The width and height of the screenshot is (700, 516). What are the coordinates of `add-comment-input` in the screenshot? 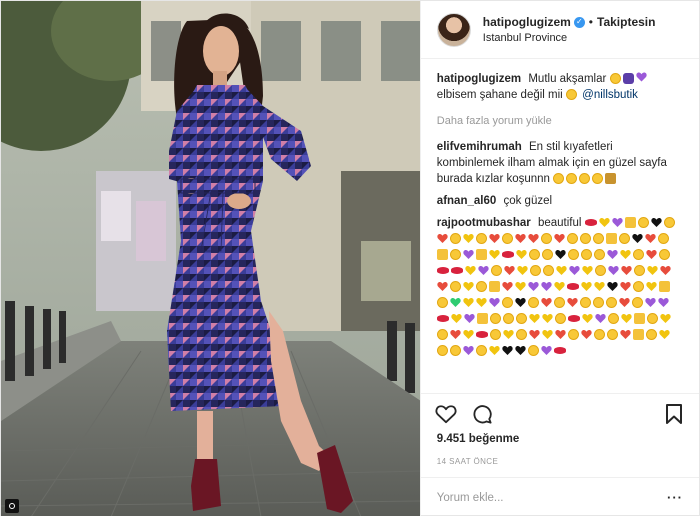 It's located at (546, 497).